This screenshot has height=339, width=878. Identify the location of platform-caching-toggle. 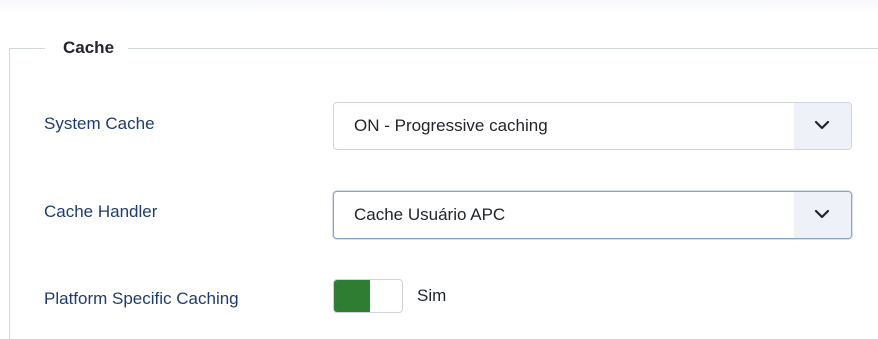
(368, 296).